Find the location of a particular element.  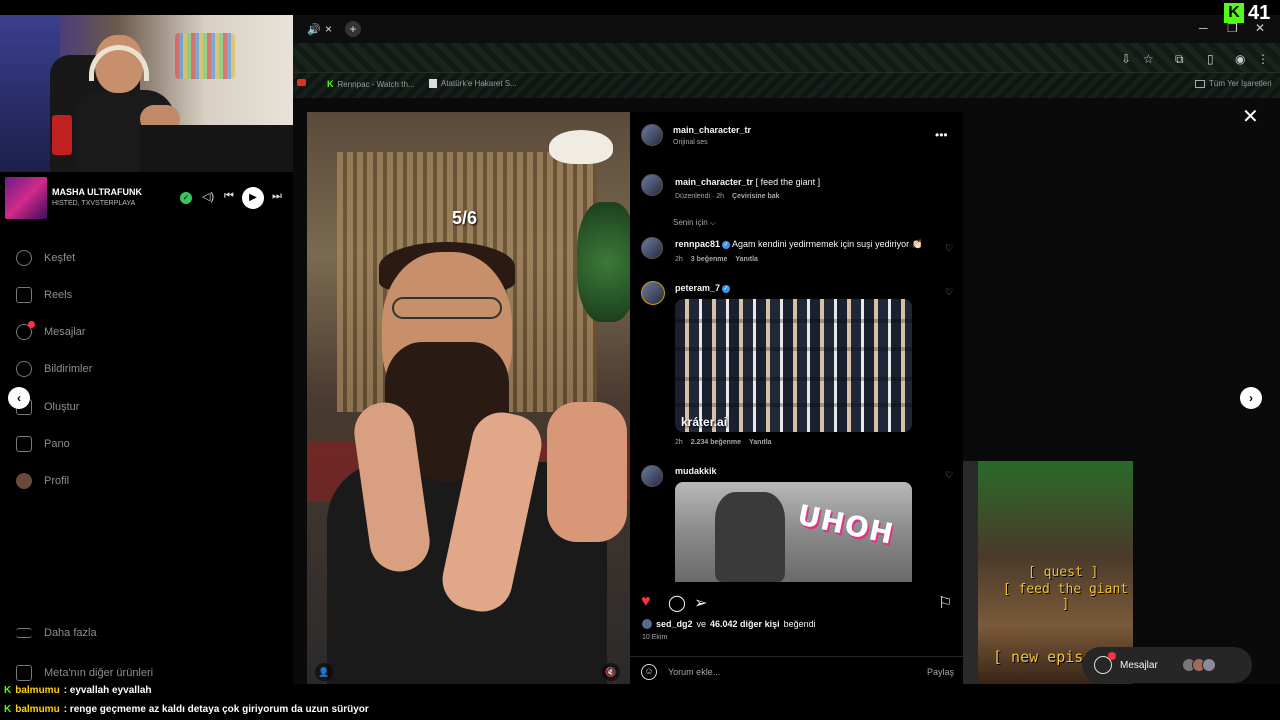

post-audio: Orijinal ses is located at coordinates (690, 142).